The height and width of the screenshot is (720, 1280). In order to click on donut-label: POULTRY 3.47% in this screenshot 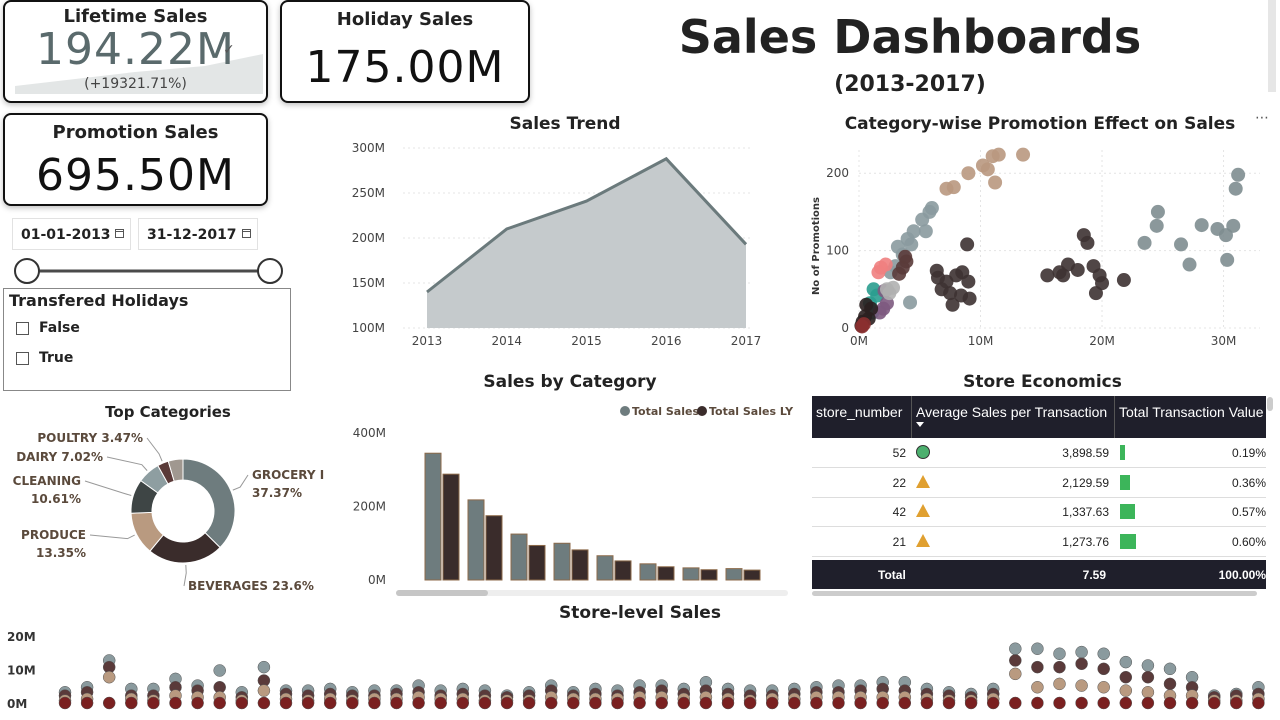, I will do `click(90, 438)`.